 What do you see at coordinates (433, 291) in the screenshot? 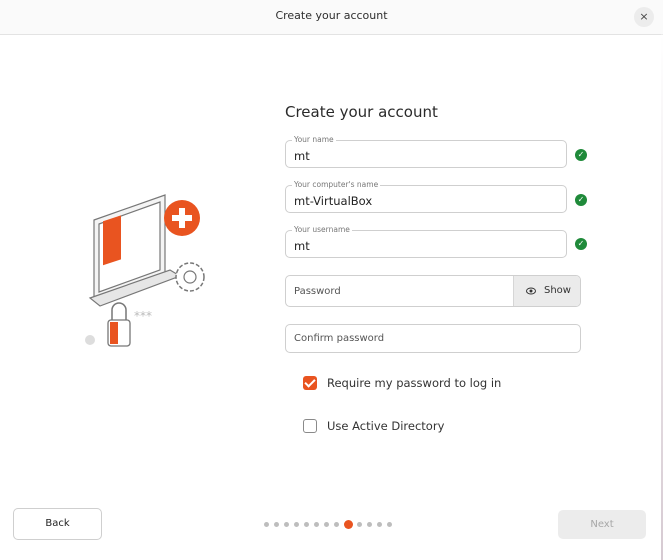
I see `password-field: Password Show` at bounding box center [433, 291].